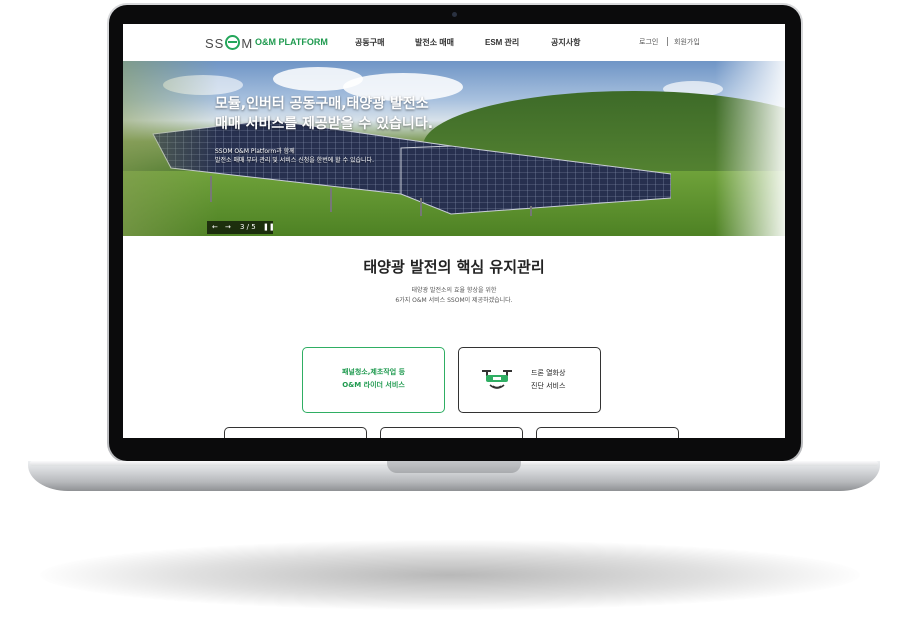 The height and width of the screenshot is (624, 900). I want to click on section-desc-line1: 태양광 발전소의 효율 향상을 위한, so click(454, 290).